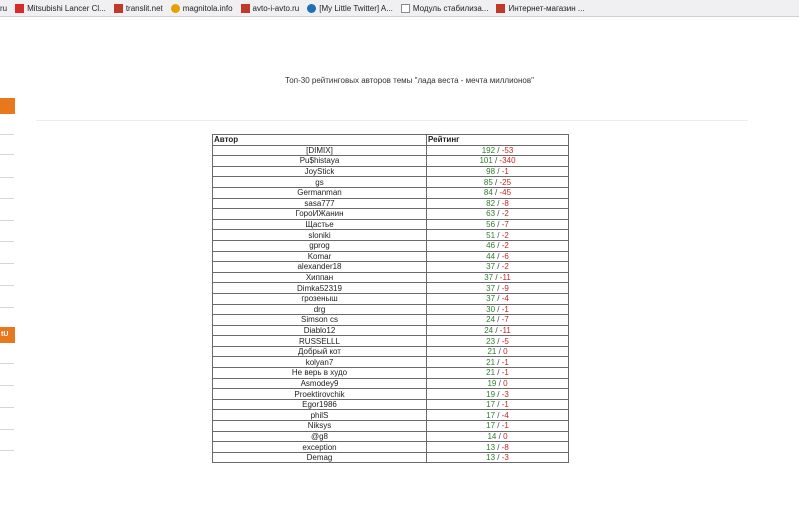 Image resolution: width=799 pixels, height=517 pixels. What do you see at coordinates (507, 161) in the screenshot?
I see `rating-negative: -340` at bounding box center [507, 161].